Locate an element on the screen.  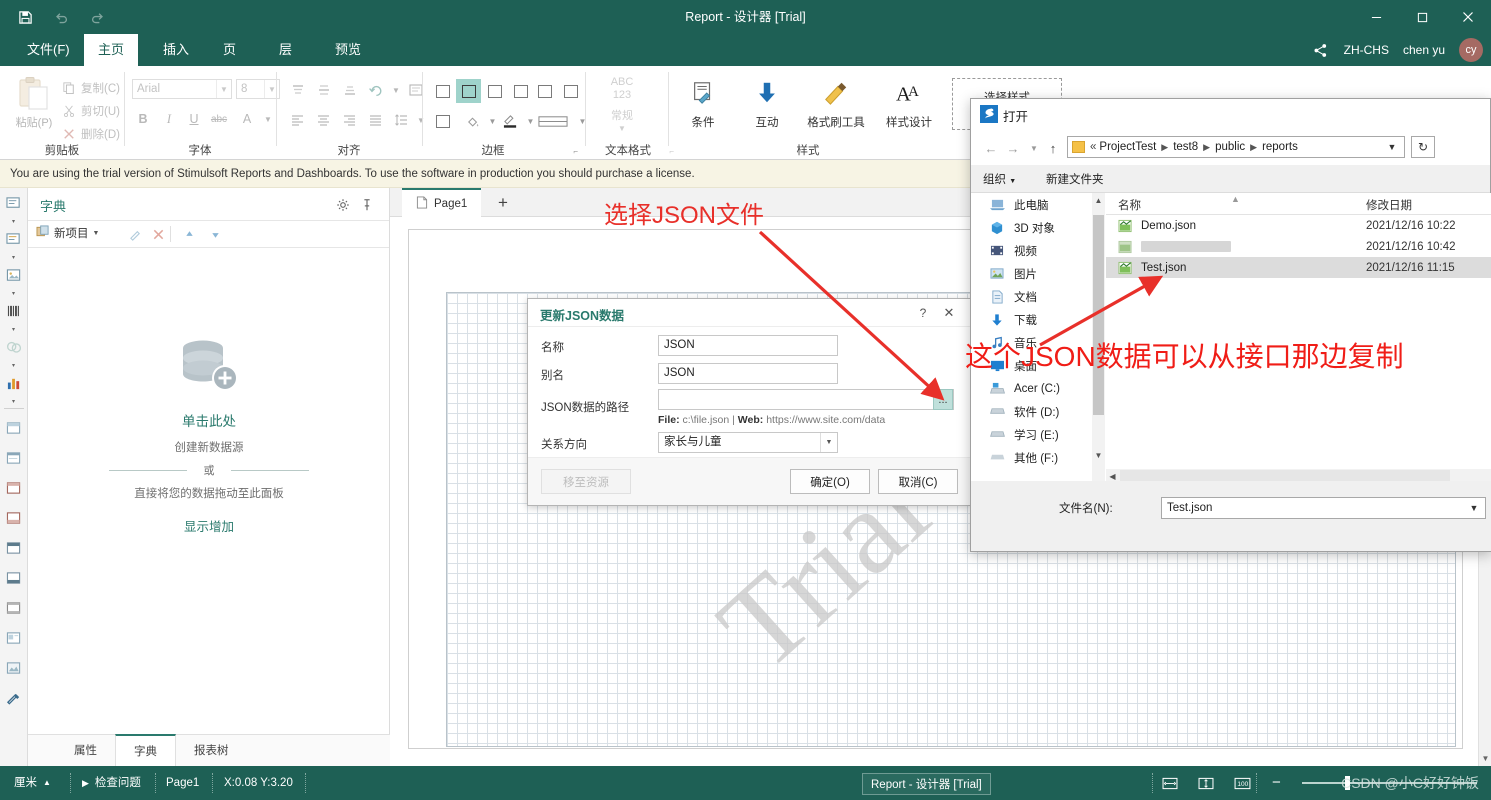
breadcrumb-item-3: reports is located at coordinates (1280, 147).